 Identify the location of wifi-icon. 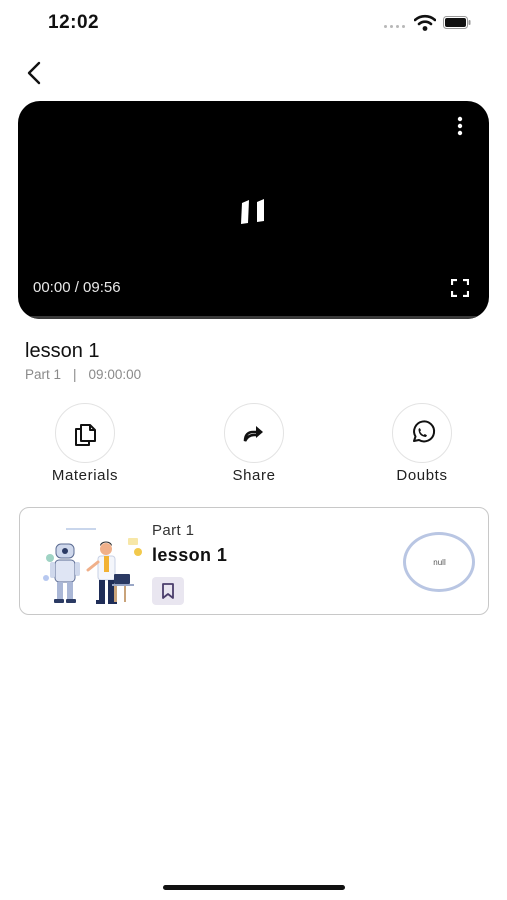
(425, 22).